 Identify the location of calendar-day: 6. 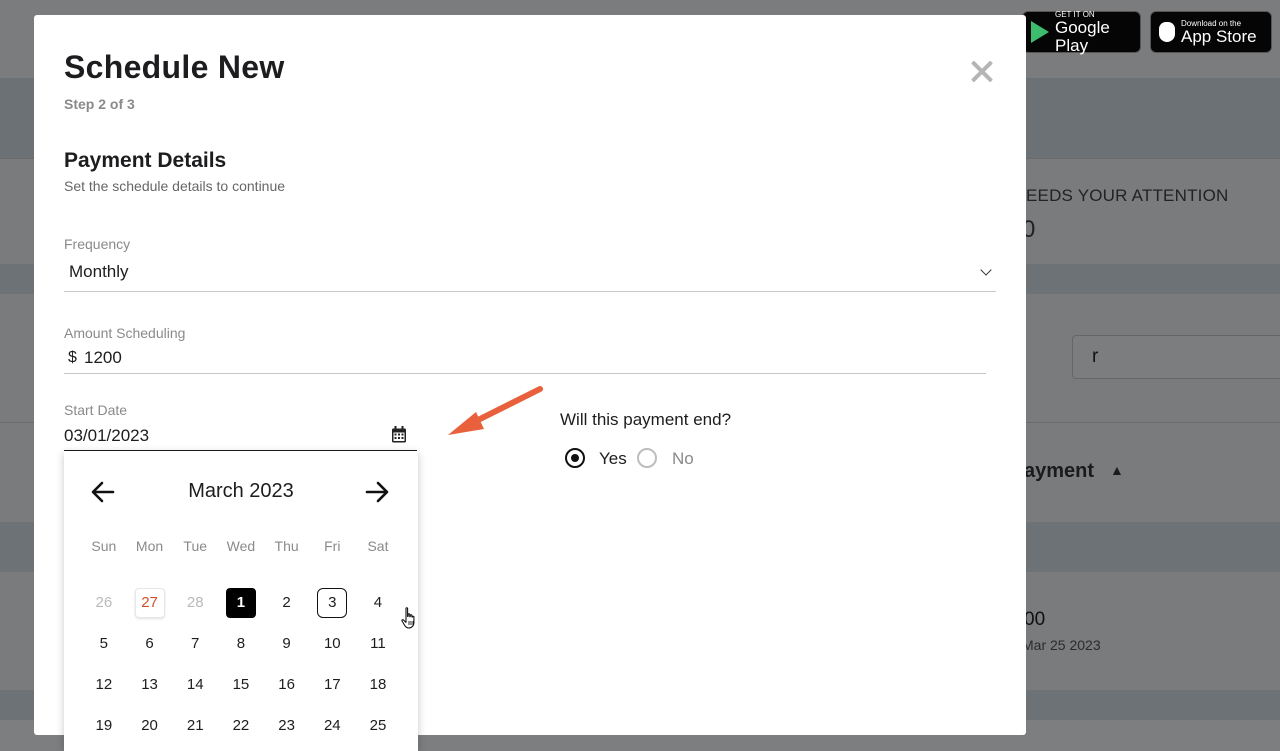
(150, 644).